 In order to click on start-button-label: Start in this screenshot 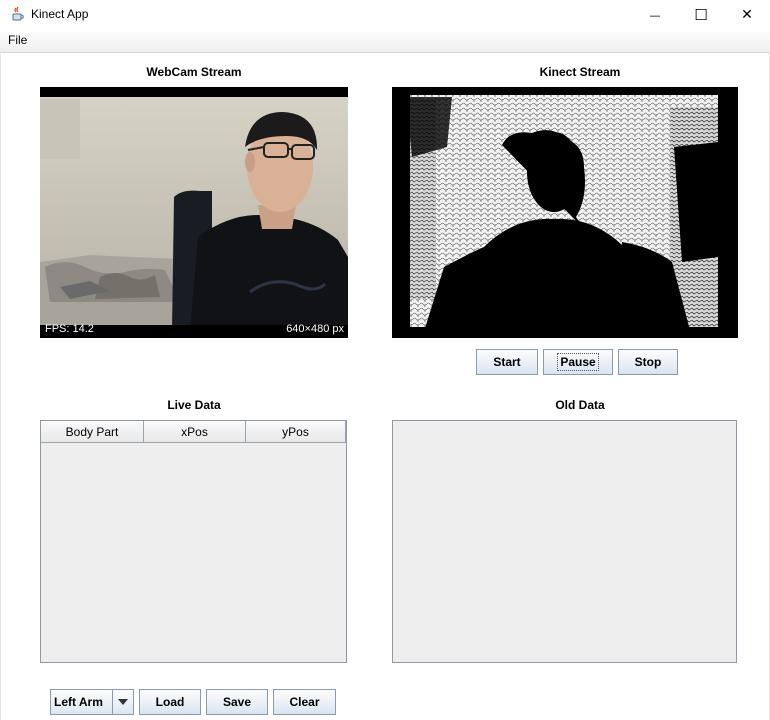, I will do `click(507, 362)`.